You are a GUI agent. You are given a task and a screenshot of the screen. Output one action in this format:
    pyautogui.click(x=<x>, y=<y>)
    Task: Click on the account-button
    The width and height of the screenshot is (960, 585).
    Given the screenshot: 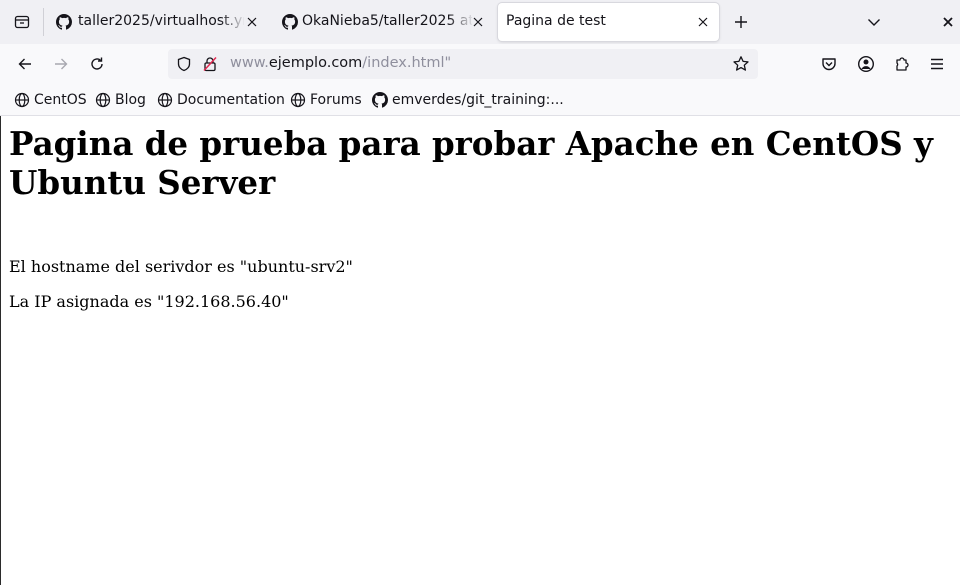 What is the action you would take?
    pyautogui.click(x=866, y=64)
    